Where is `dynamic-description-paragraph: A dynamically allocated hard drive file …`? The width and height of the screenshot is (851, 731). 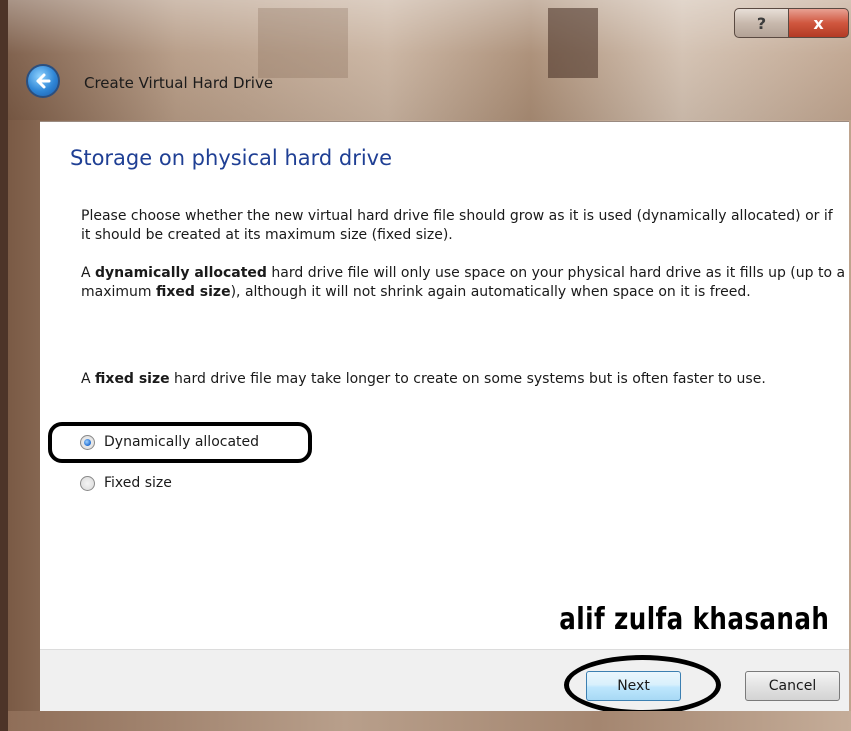
dynamic-description-paragraph: A dynamically allocated hard drive file … is located at coordinates (463, 283).